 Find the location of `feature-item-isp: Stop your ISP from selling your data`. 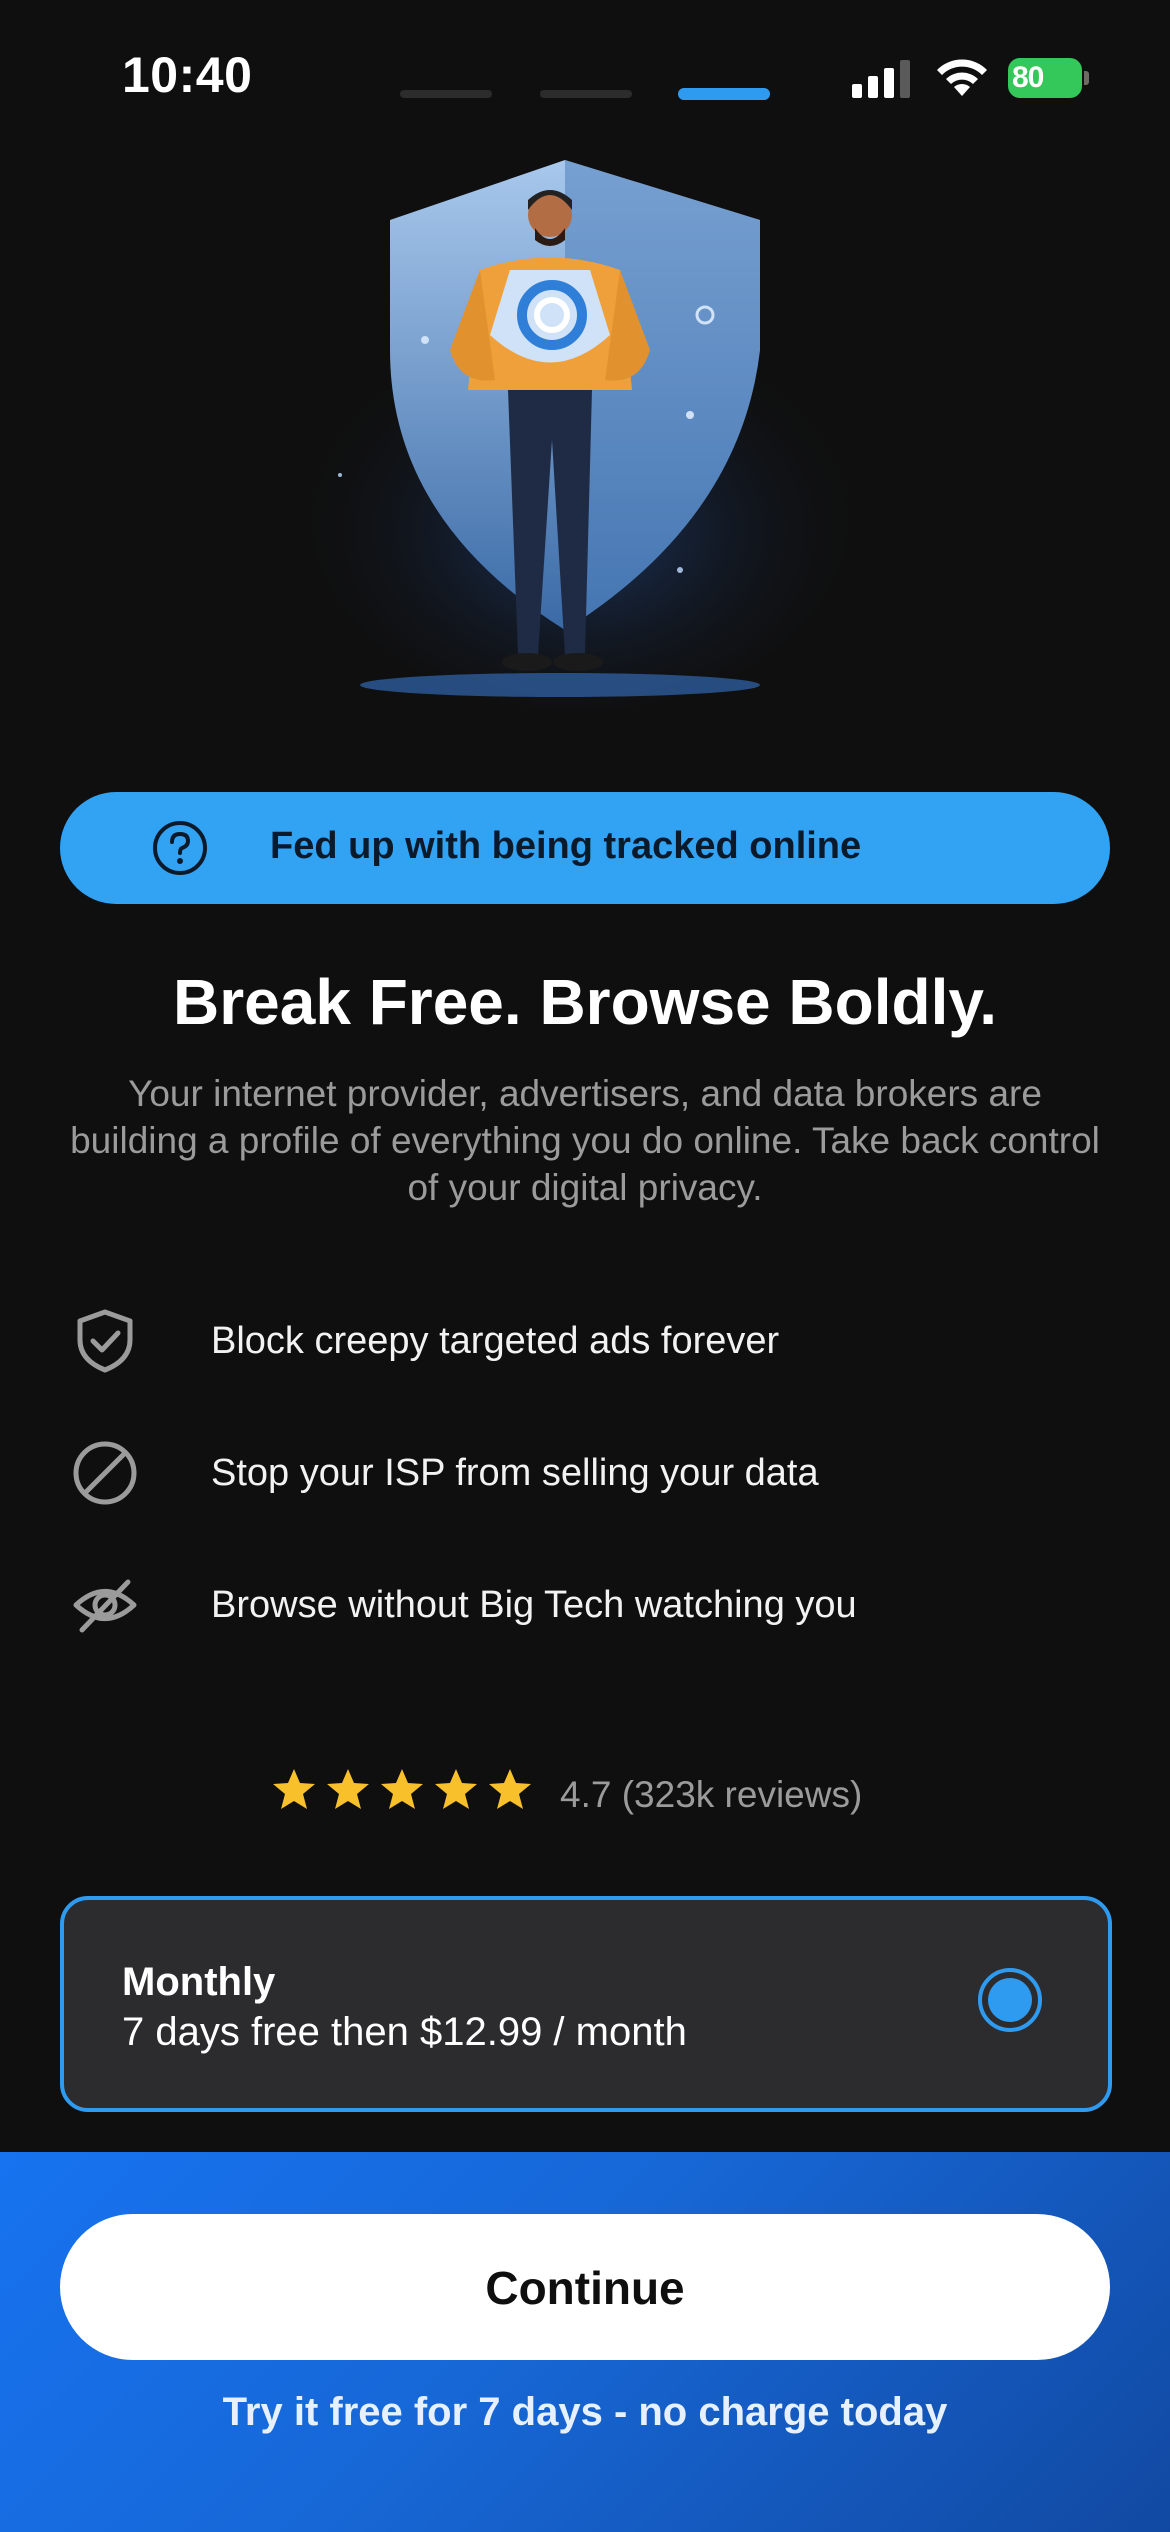

feature-item-isp: Stop your ISP from selling your data is located at coordinates (570, 1470).